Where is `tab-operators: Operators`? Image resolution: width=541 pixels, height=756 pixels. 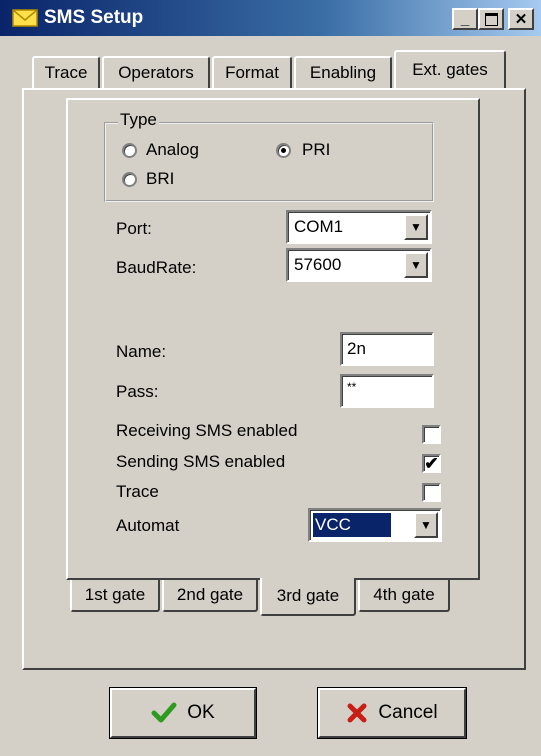 tab-operators: Operators is located at coordinates (156, 72).